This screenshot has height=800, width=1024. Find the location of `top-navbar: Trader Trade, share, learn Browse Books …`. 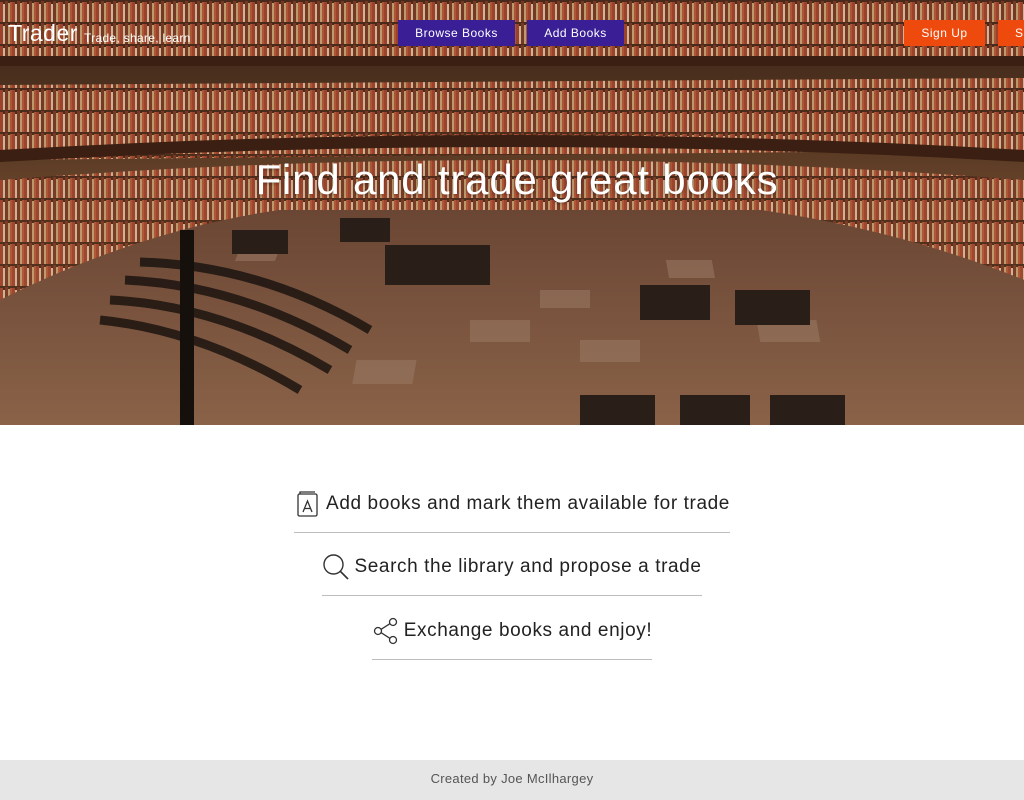

top-navbar: Trader Trade, share, learn Browse Books … is located at coordinates (512, 34).